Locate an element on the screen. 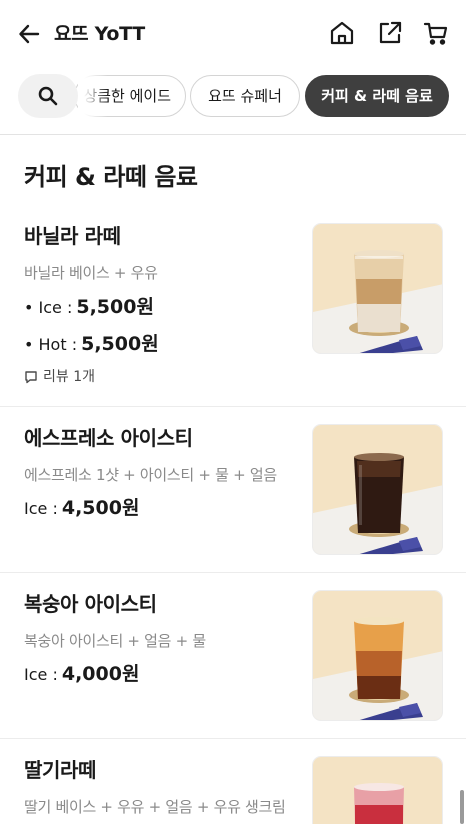 Image resolution: width=466 pixels, height=824 pixels. price-amount: 4,000원 is located at coordinates (100, 674).